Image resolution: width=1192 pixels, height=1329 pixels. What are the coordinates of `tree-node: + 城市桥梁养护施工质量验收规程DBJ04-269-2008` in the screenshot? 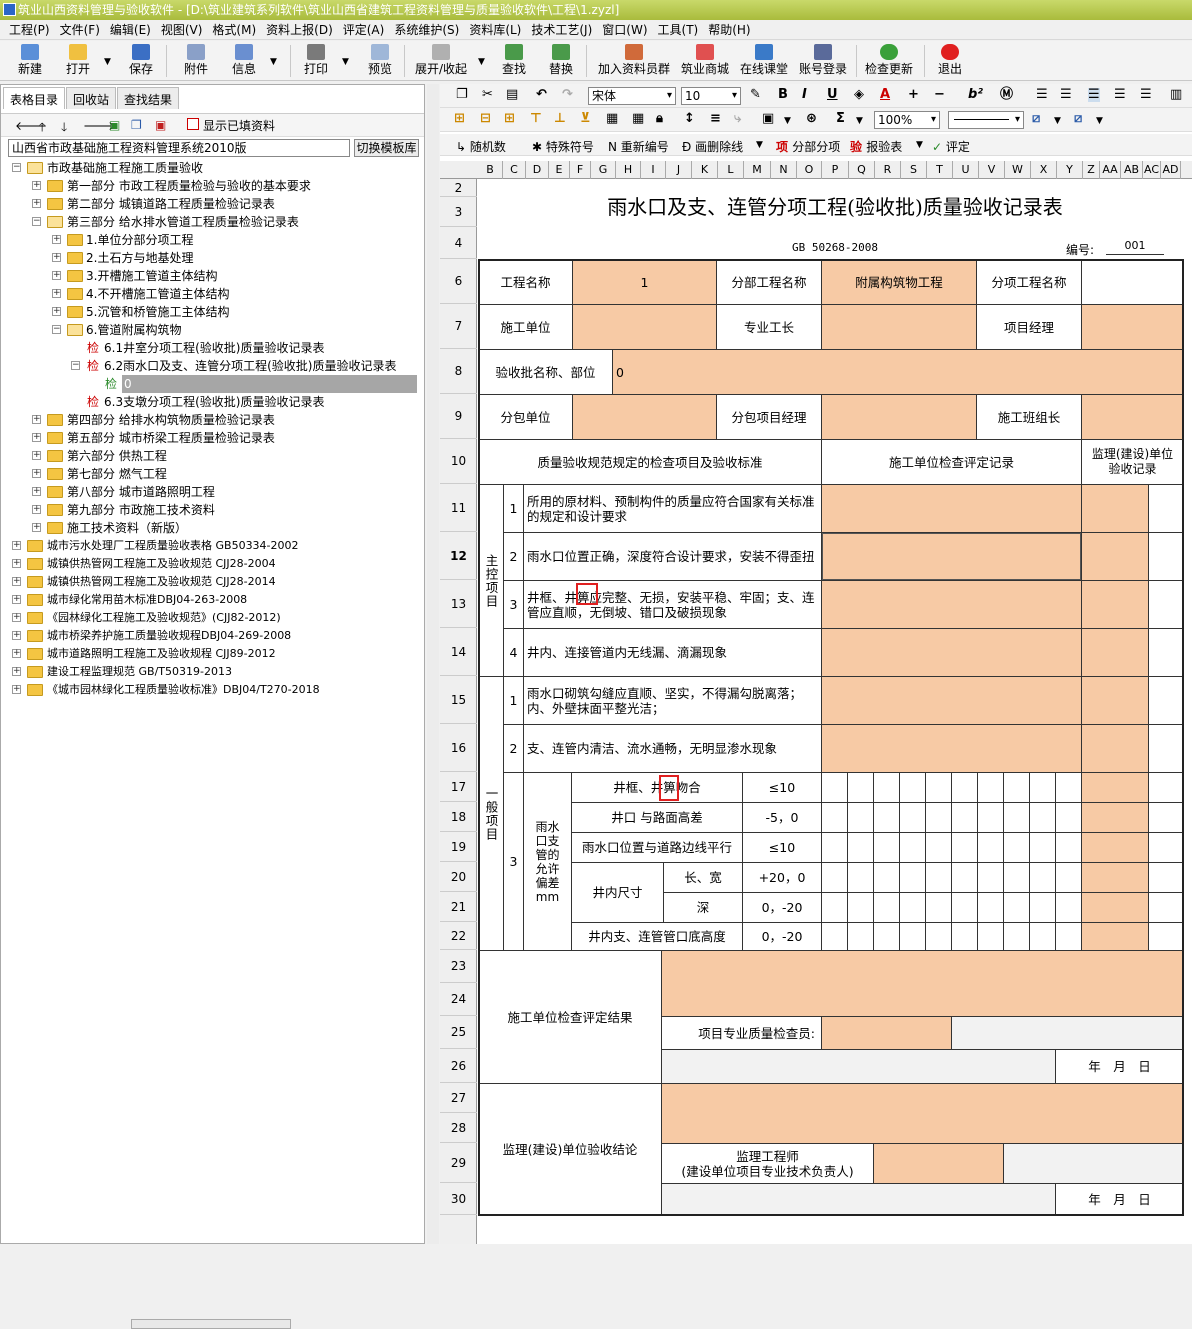 It's located at (212, 636).